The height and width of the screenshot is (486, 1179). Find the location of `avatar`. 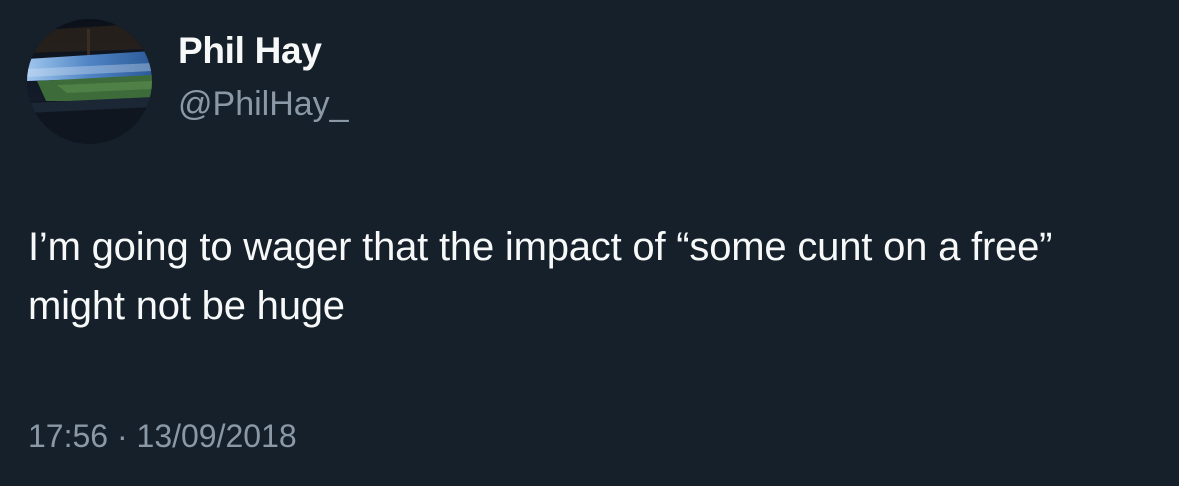

avatar is located at coordinates (89, 81).